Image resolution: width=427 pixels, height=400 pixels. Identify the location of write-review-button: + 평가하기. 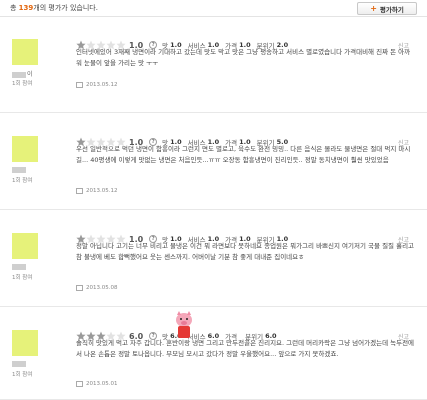
(387, 8).